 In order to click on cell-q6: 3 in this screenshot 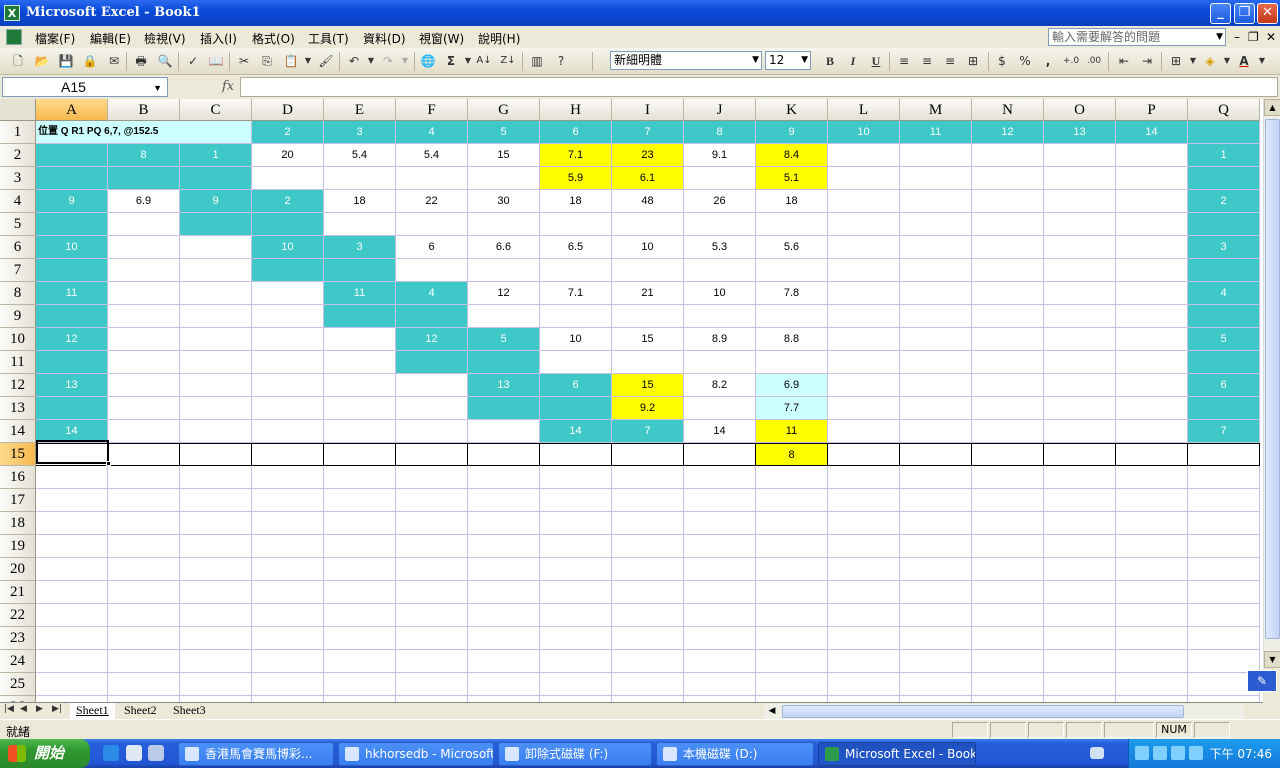, I will do `click(1224, 247)`.